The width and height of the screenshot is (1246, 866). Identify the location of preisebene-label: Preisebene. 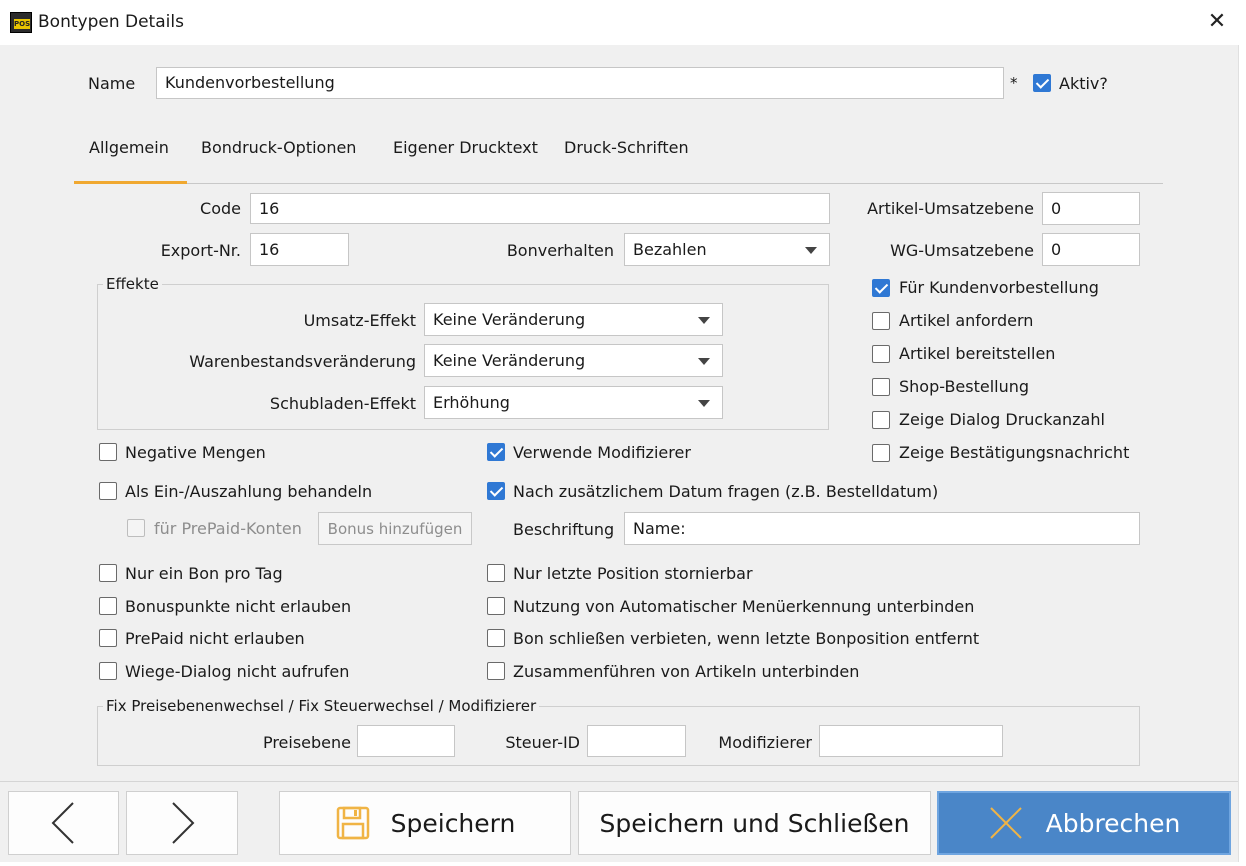
(306, 742).